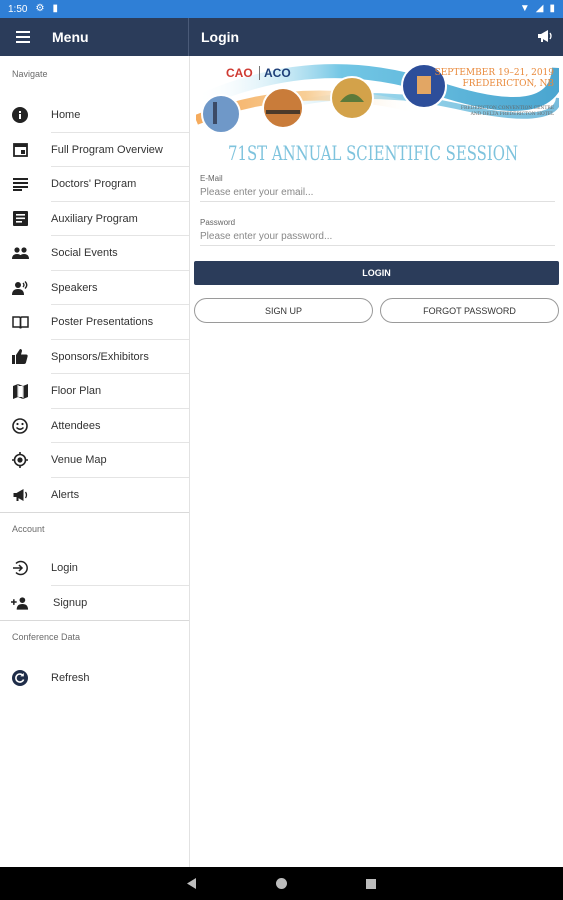 Image resolution: width=563 pixels, height=900 pixels. I want to click on nav-item-floor-plan: Floor Plan, so click(94, 391).